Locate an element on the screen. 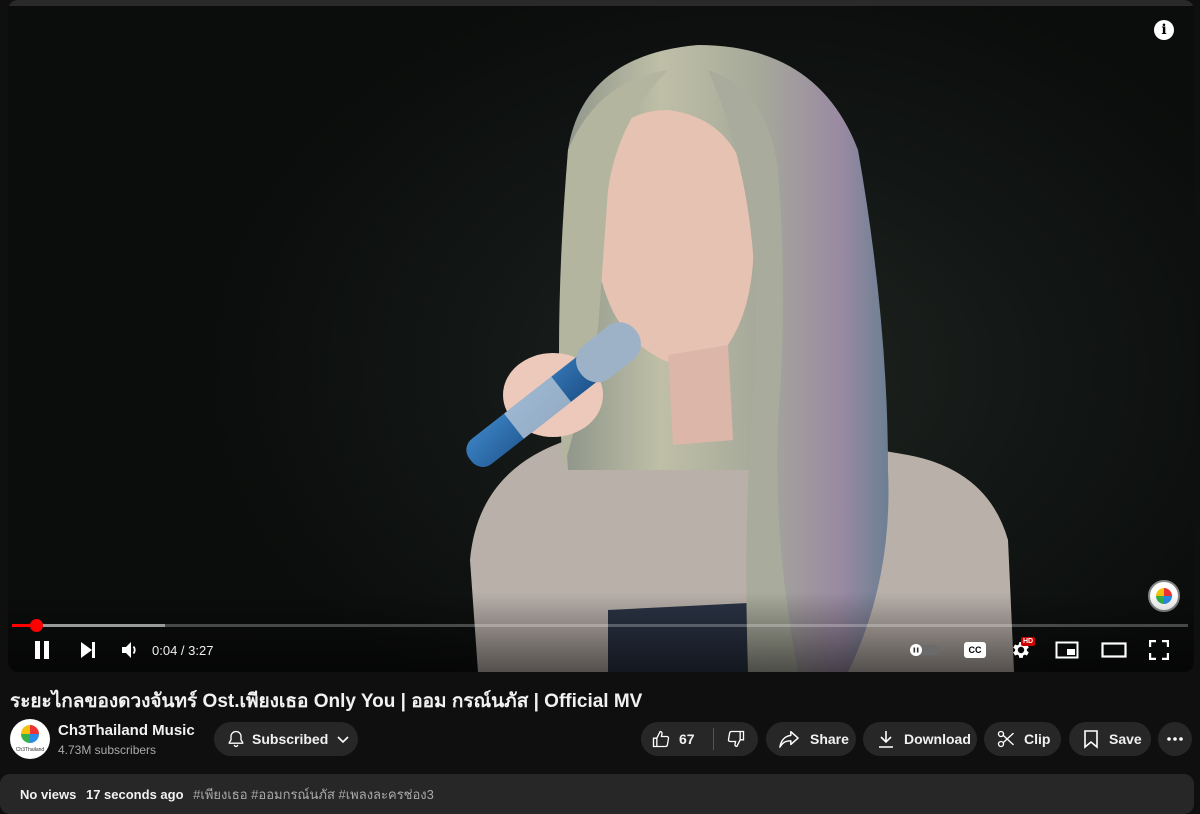 Image resolution: width=1200 pixels, height=814 pixels. hashtags: #เพียงเธอ #ออมกรณ์นภัส #เพลงละครช่อง3 is located at coordinates (313, 794).